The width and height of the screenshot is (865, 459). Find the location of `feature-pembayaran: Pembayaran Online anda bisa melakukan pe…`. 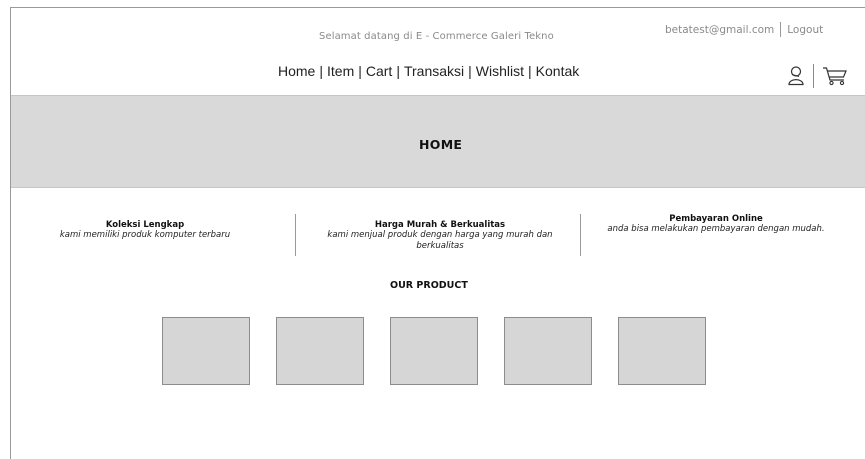

feature-pembayaran: Pembayaran Online anda bisa melakukan pe… is located at coordinates (716, 224).